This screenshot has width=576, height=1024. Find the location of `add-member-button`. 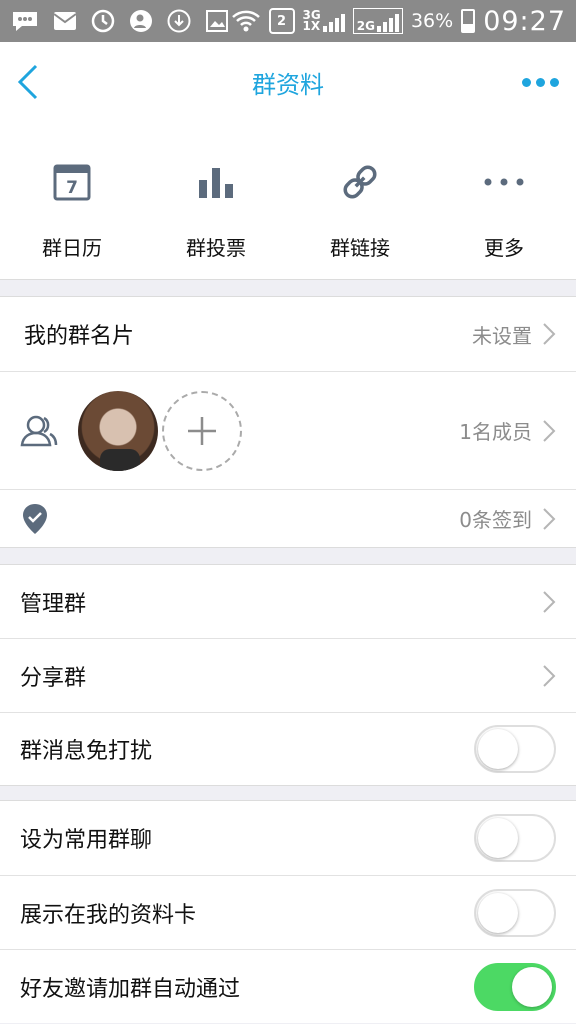

add-member-button is located at coordinates (202, 430).